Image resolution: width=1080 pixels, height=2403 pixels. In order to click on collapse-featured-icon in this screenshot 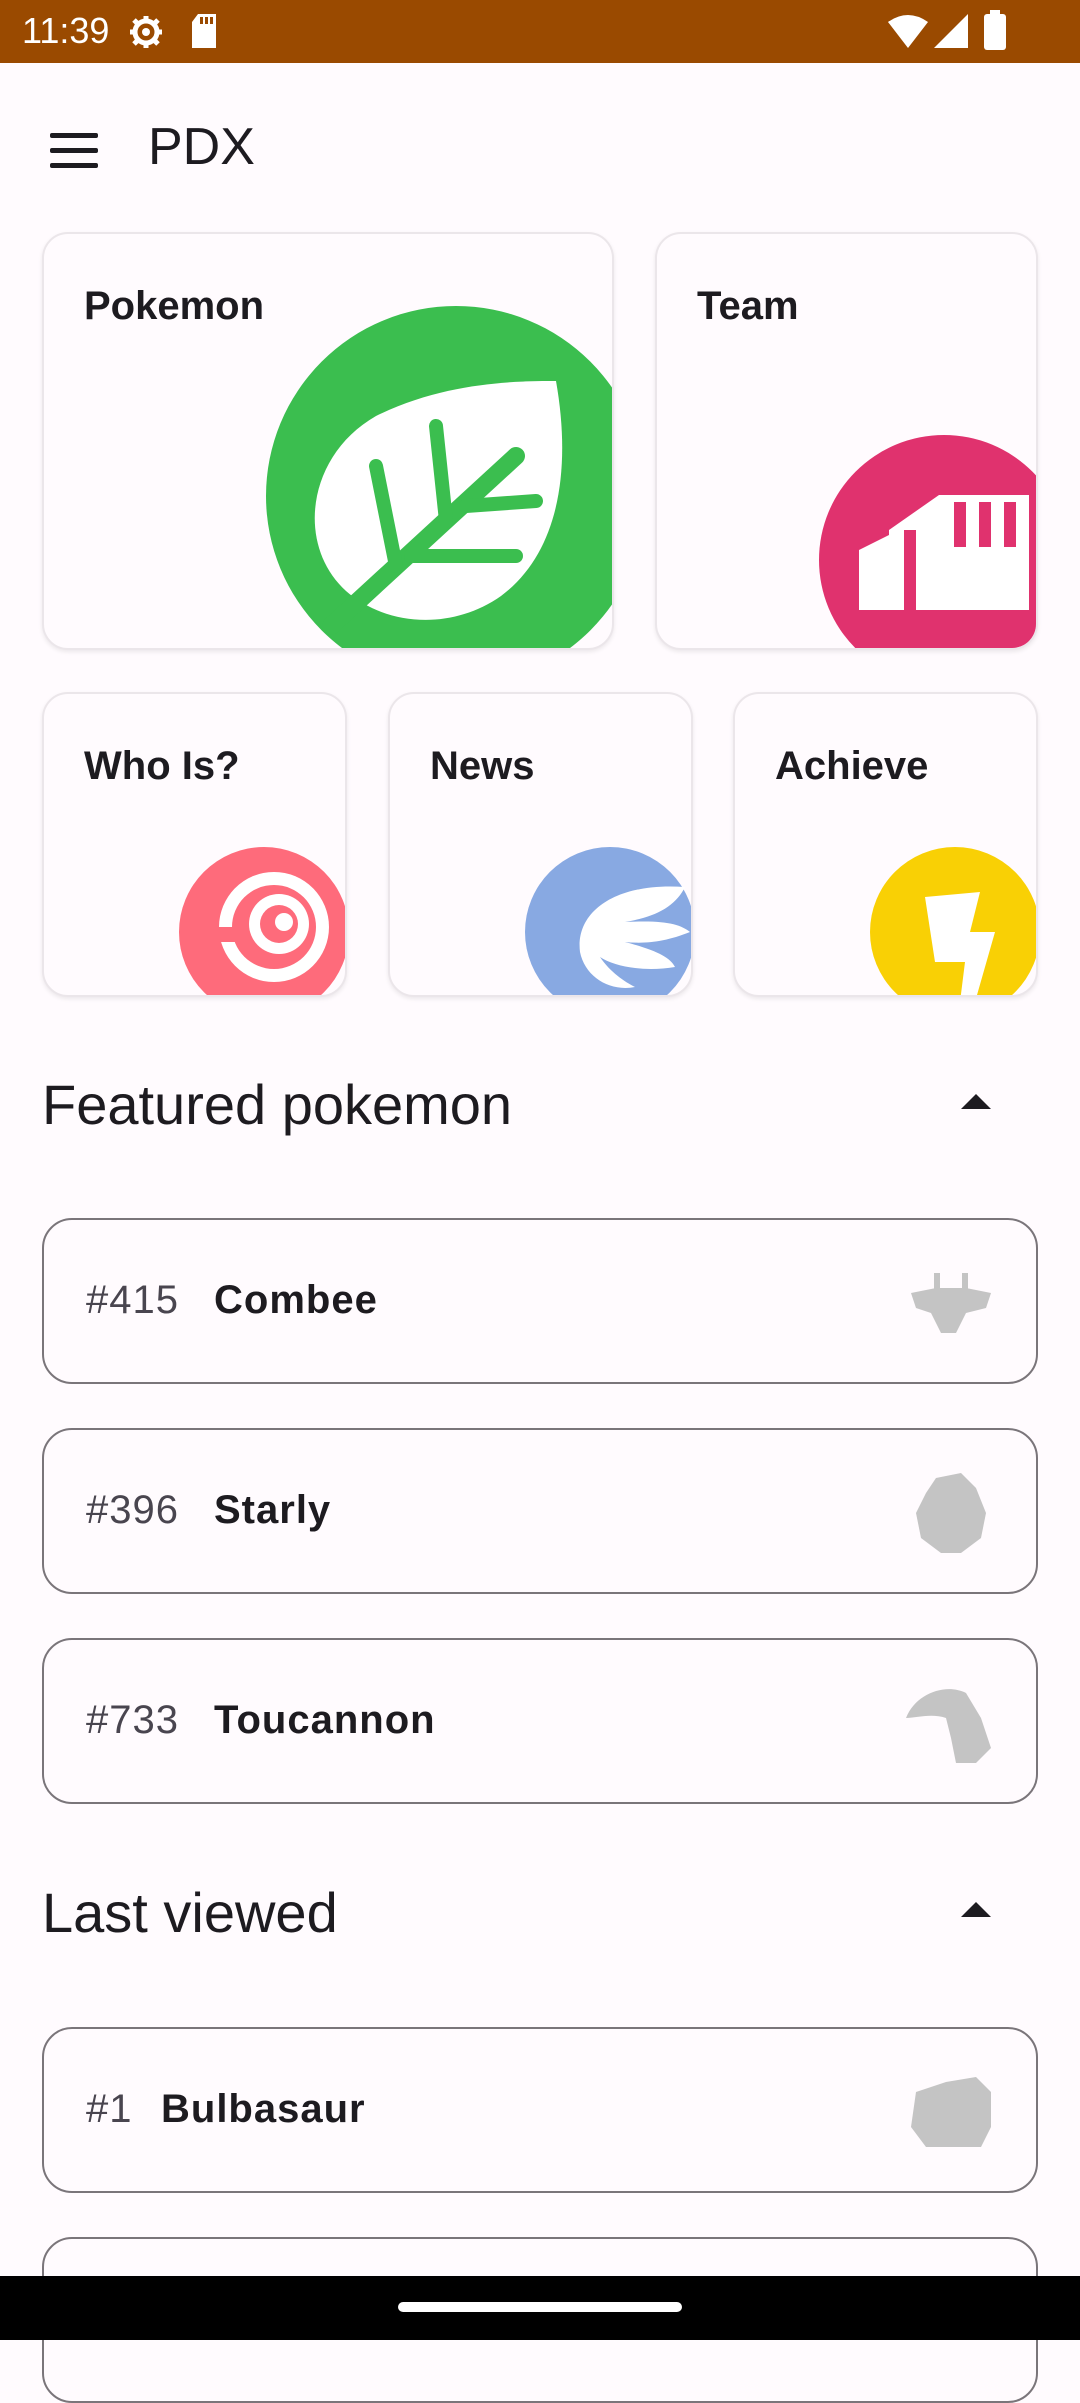, I will do `click(976, 1101)`.